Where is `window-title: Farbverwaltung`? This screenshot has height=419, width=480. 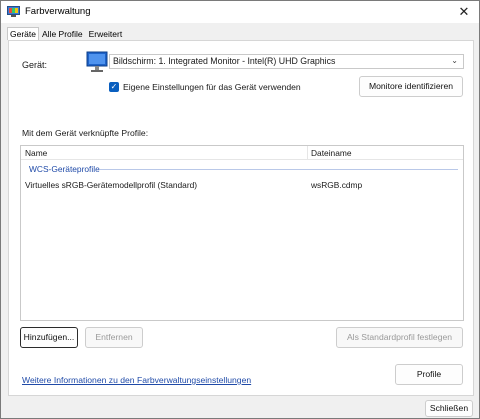
window-title: Farbverwaltung is located at coordinates (58, 11).